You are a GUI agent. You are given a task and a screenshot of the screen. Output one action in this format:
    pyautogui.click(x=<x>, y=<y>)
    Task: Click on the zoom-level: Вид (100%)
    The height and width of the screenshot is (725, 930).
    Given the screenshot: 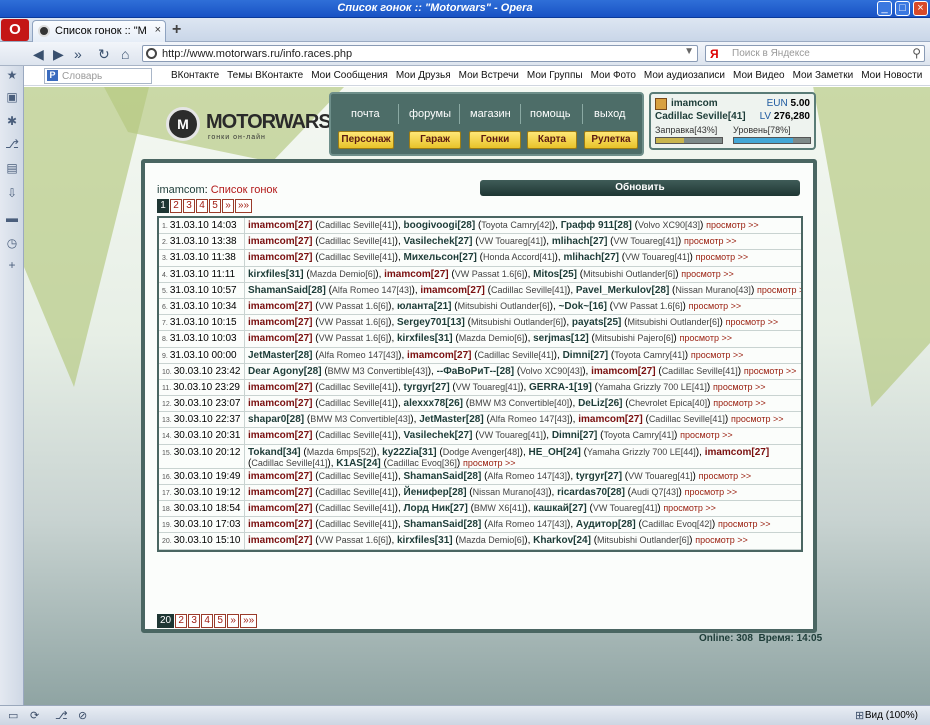 What is the action you would take?
    pyautogui.click(x=891, y=715)
    